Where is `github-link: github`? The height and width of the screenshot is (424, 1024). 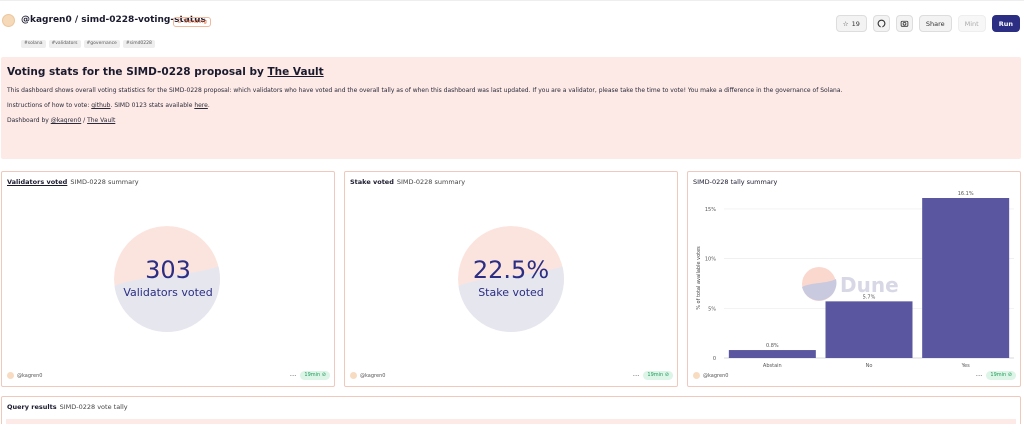
github-link: github is located at coordinates (100, 105).